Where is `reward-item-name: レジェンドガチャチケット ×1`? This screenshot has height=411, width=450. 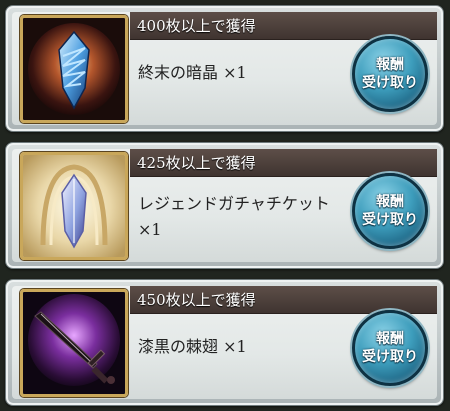 reward-item-name: レジェンドガチャチケット ×1 is located at coordinates (234, 216).